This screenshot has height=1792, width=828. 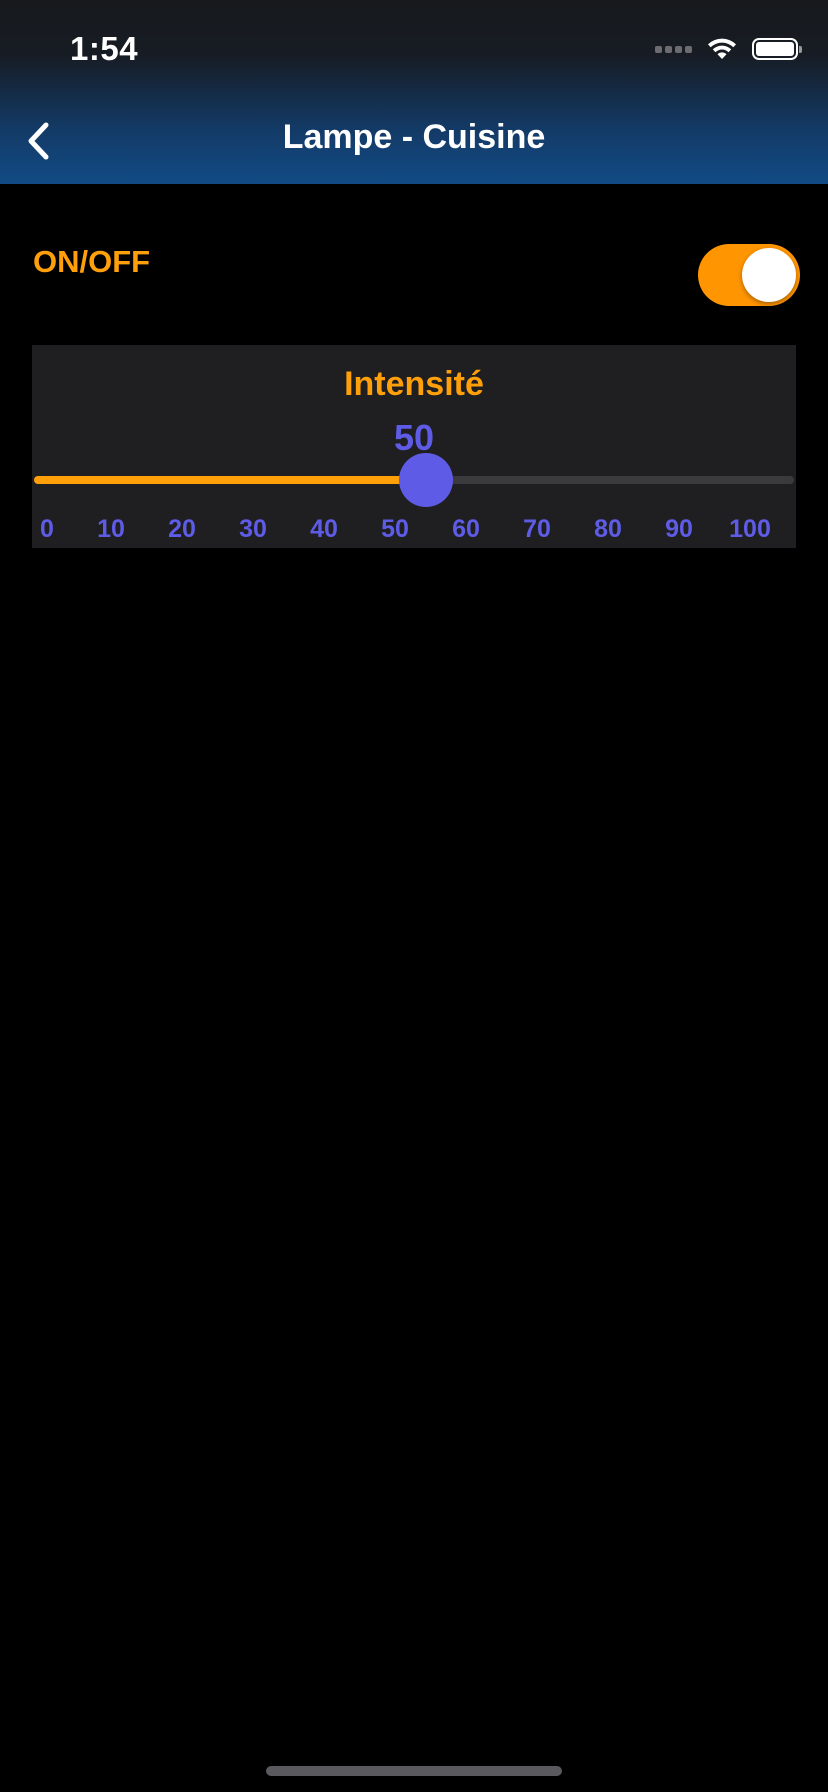 What do you see at coordinates (111, 529) in the screenshot?
I see `slider-tick-label: 10` at bounding box center [111, 529].